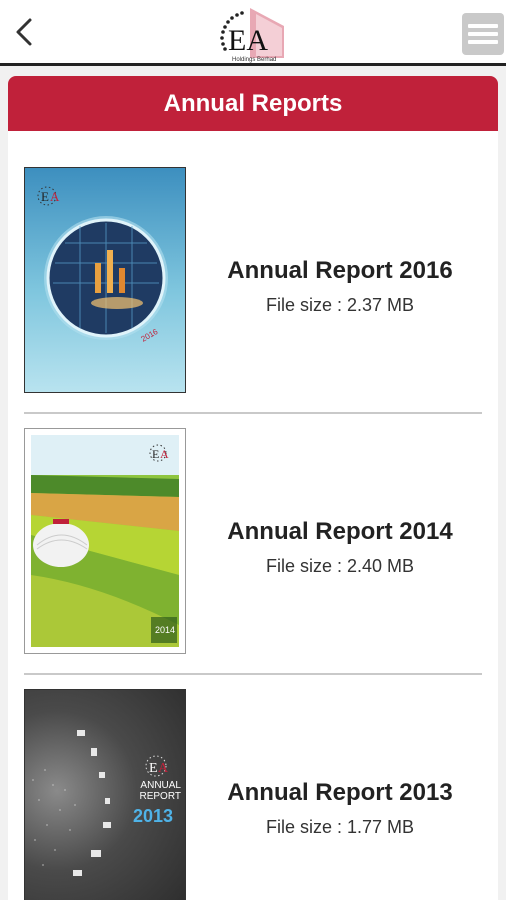 The image size is (506, 900). I want to click on file-size: File size : 2.37 MB, so click(340, 305).